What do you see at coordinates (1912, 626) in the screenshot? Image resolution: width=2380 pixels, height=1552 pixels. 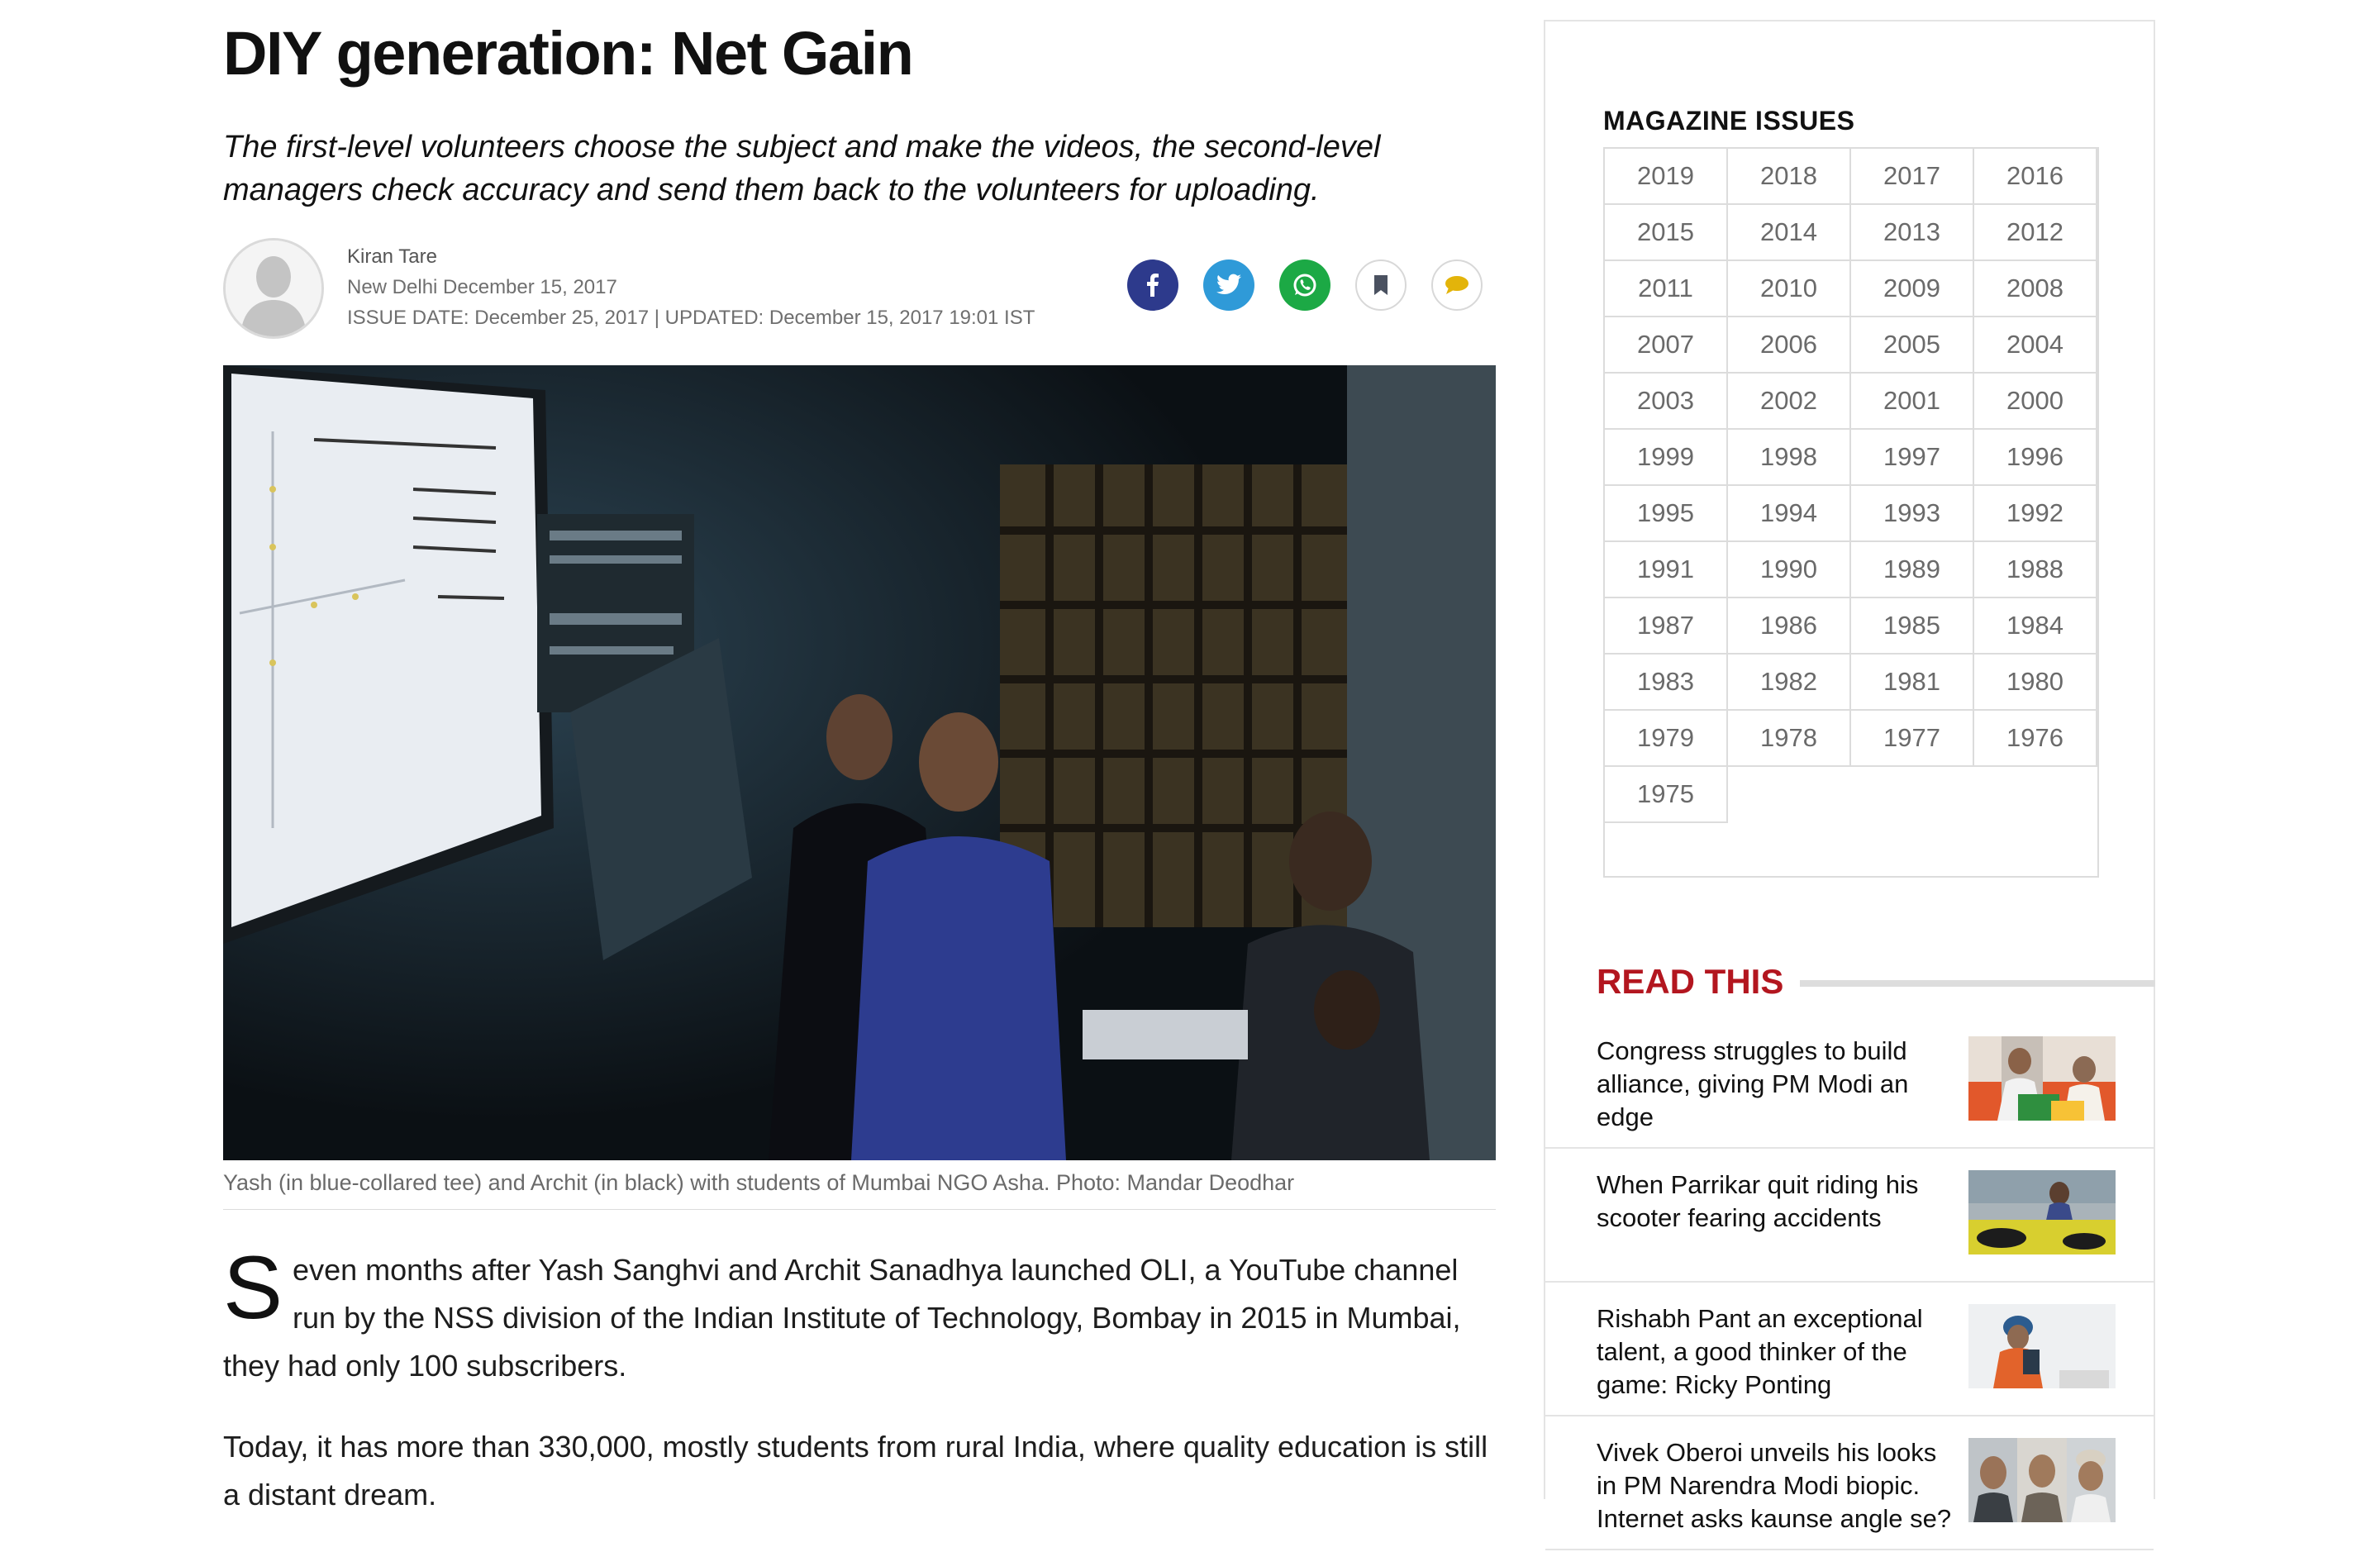 I see `magazine-year-link: 1985` at bounding box center [1912, 626].